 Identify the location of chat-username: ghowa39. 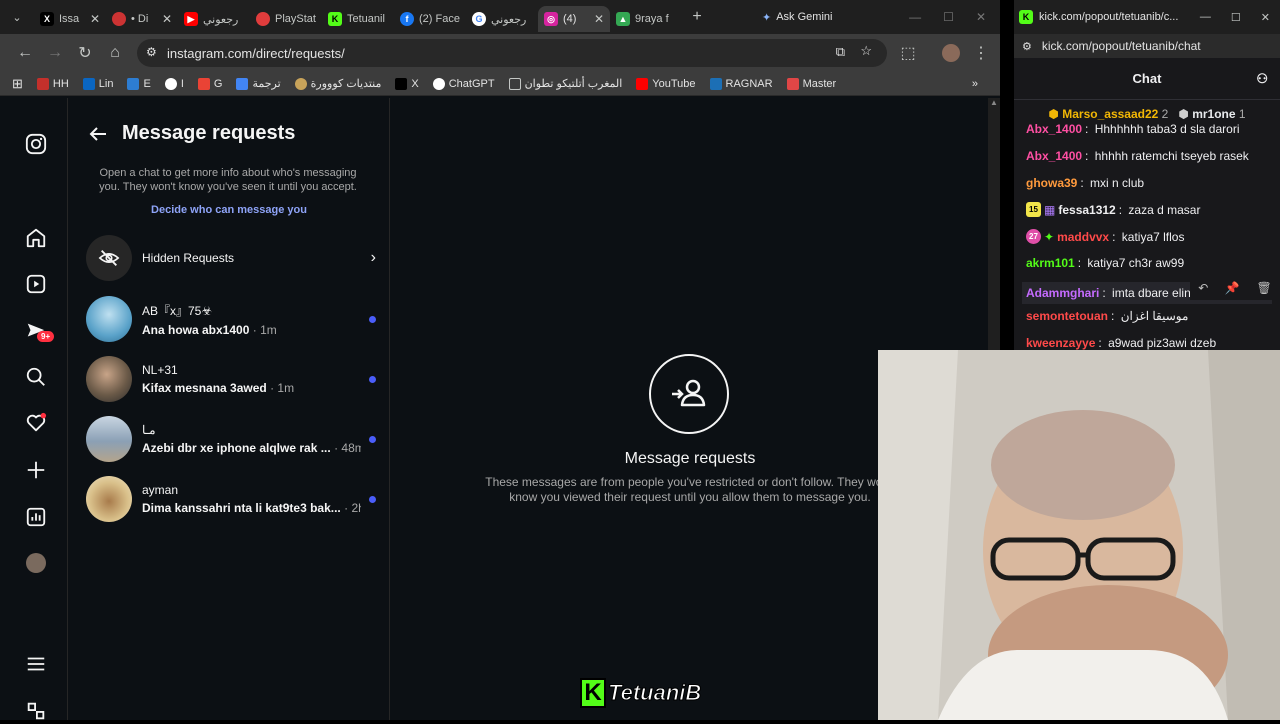
(1051, 183).